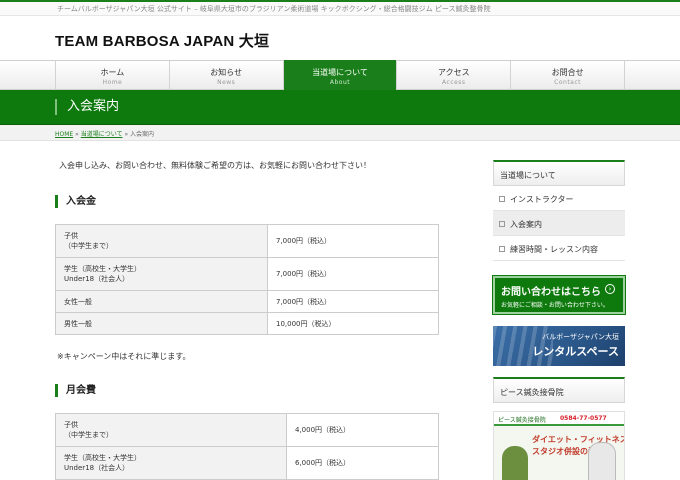 This screenshot has height=480, width=680. What do you see at coordinates (340, 107) in the screenshot?
I see `page-title-banner: 入会案内` at bounding box center [340, 107].